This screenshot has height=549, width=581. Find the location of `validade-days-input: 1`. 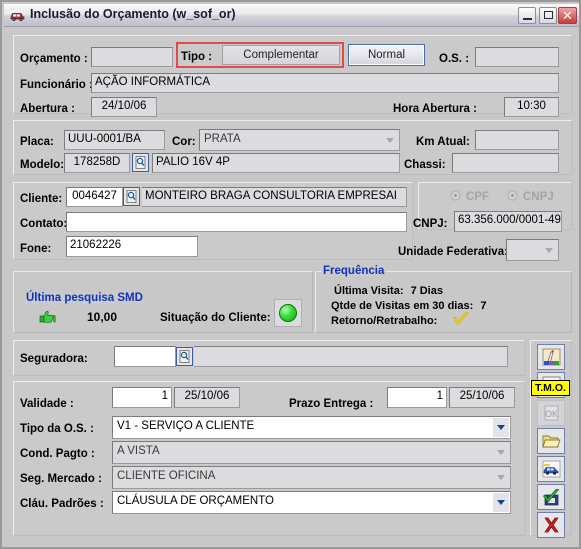

validade-days-input: 1 is located at coordinates (142, 397).